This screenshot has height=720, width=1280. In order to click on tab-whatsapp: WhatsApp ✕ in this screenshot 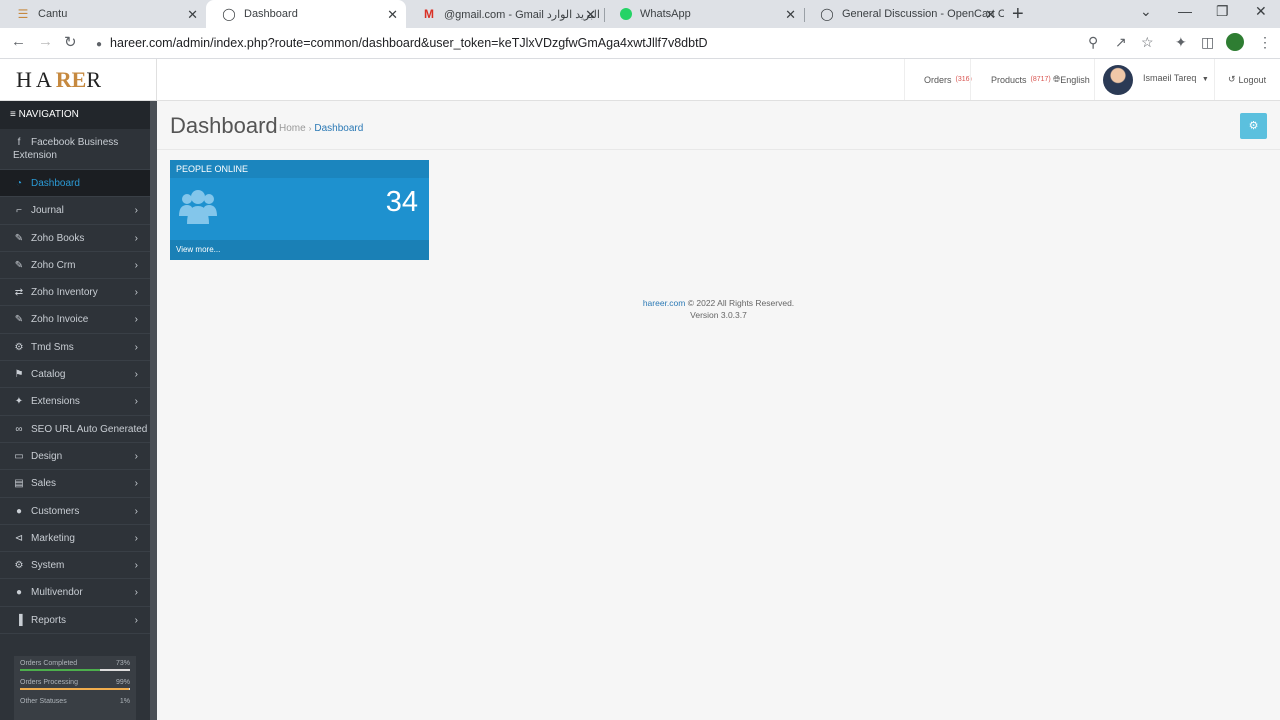, I will do `click(704, 14)`.